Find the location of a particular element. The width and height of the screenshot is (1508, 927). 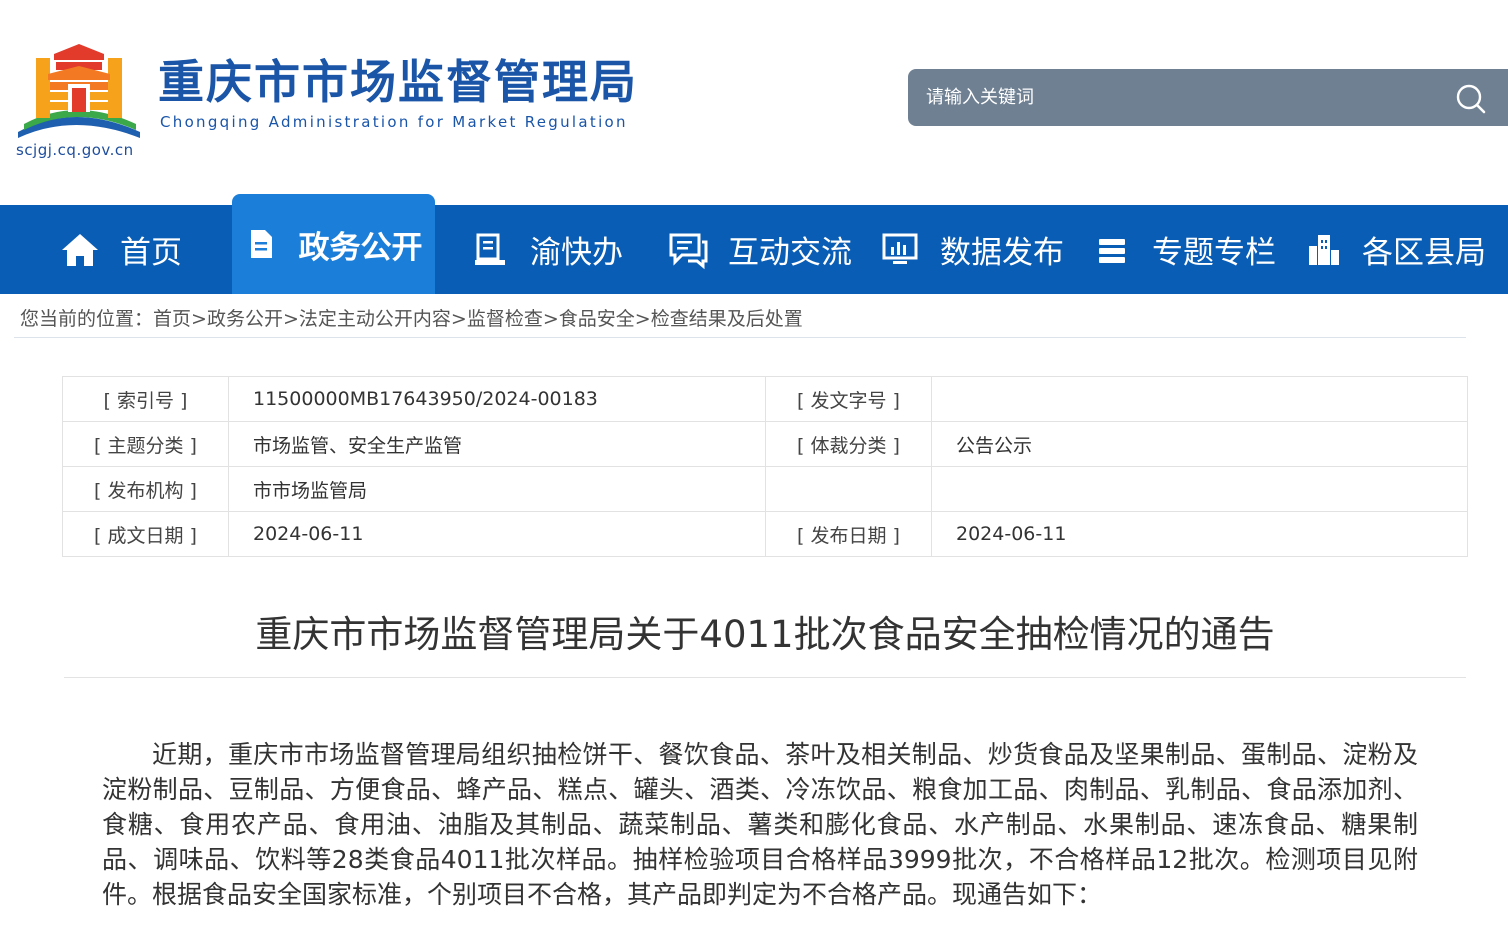

stamp-icon is located at coordinates (490, 249).